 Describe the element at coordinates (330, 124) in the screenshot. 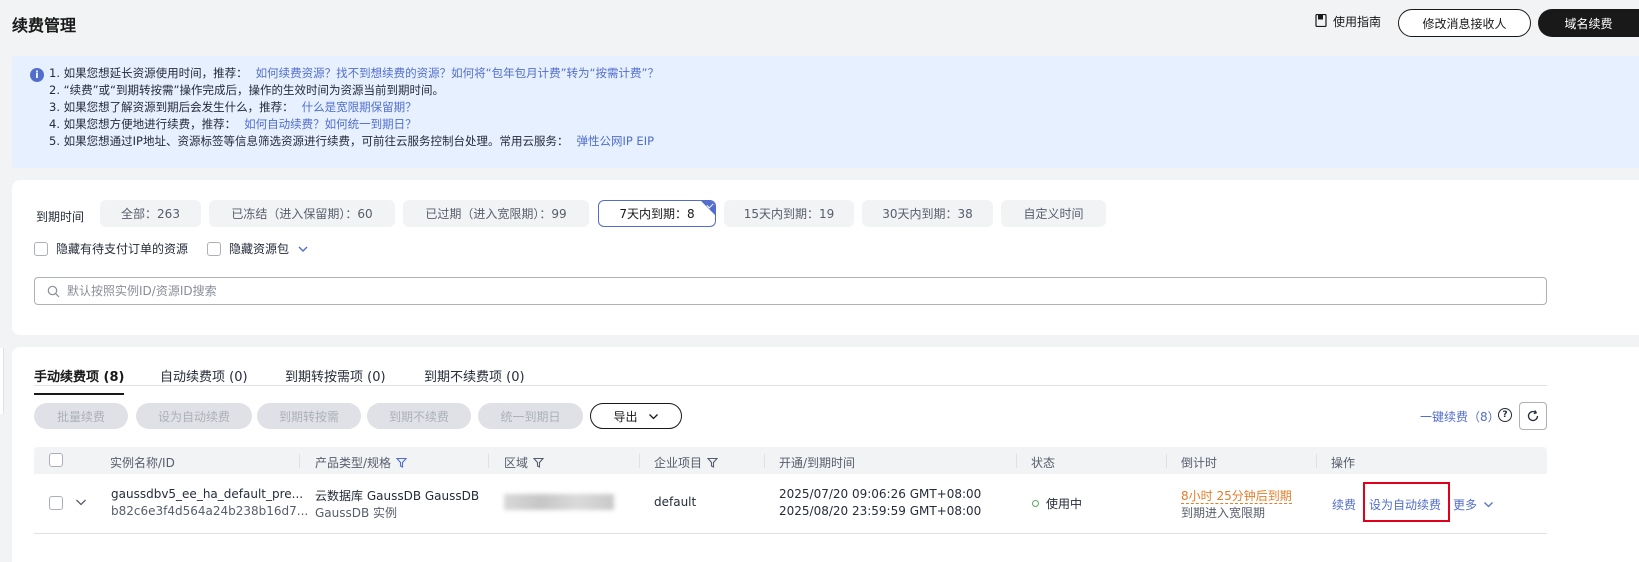

I see `notice-link-auto-renew: 如何自动续费？如何统一到期日？` at that location.